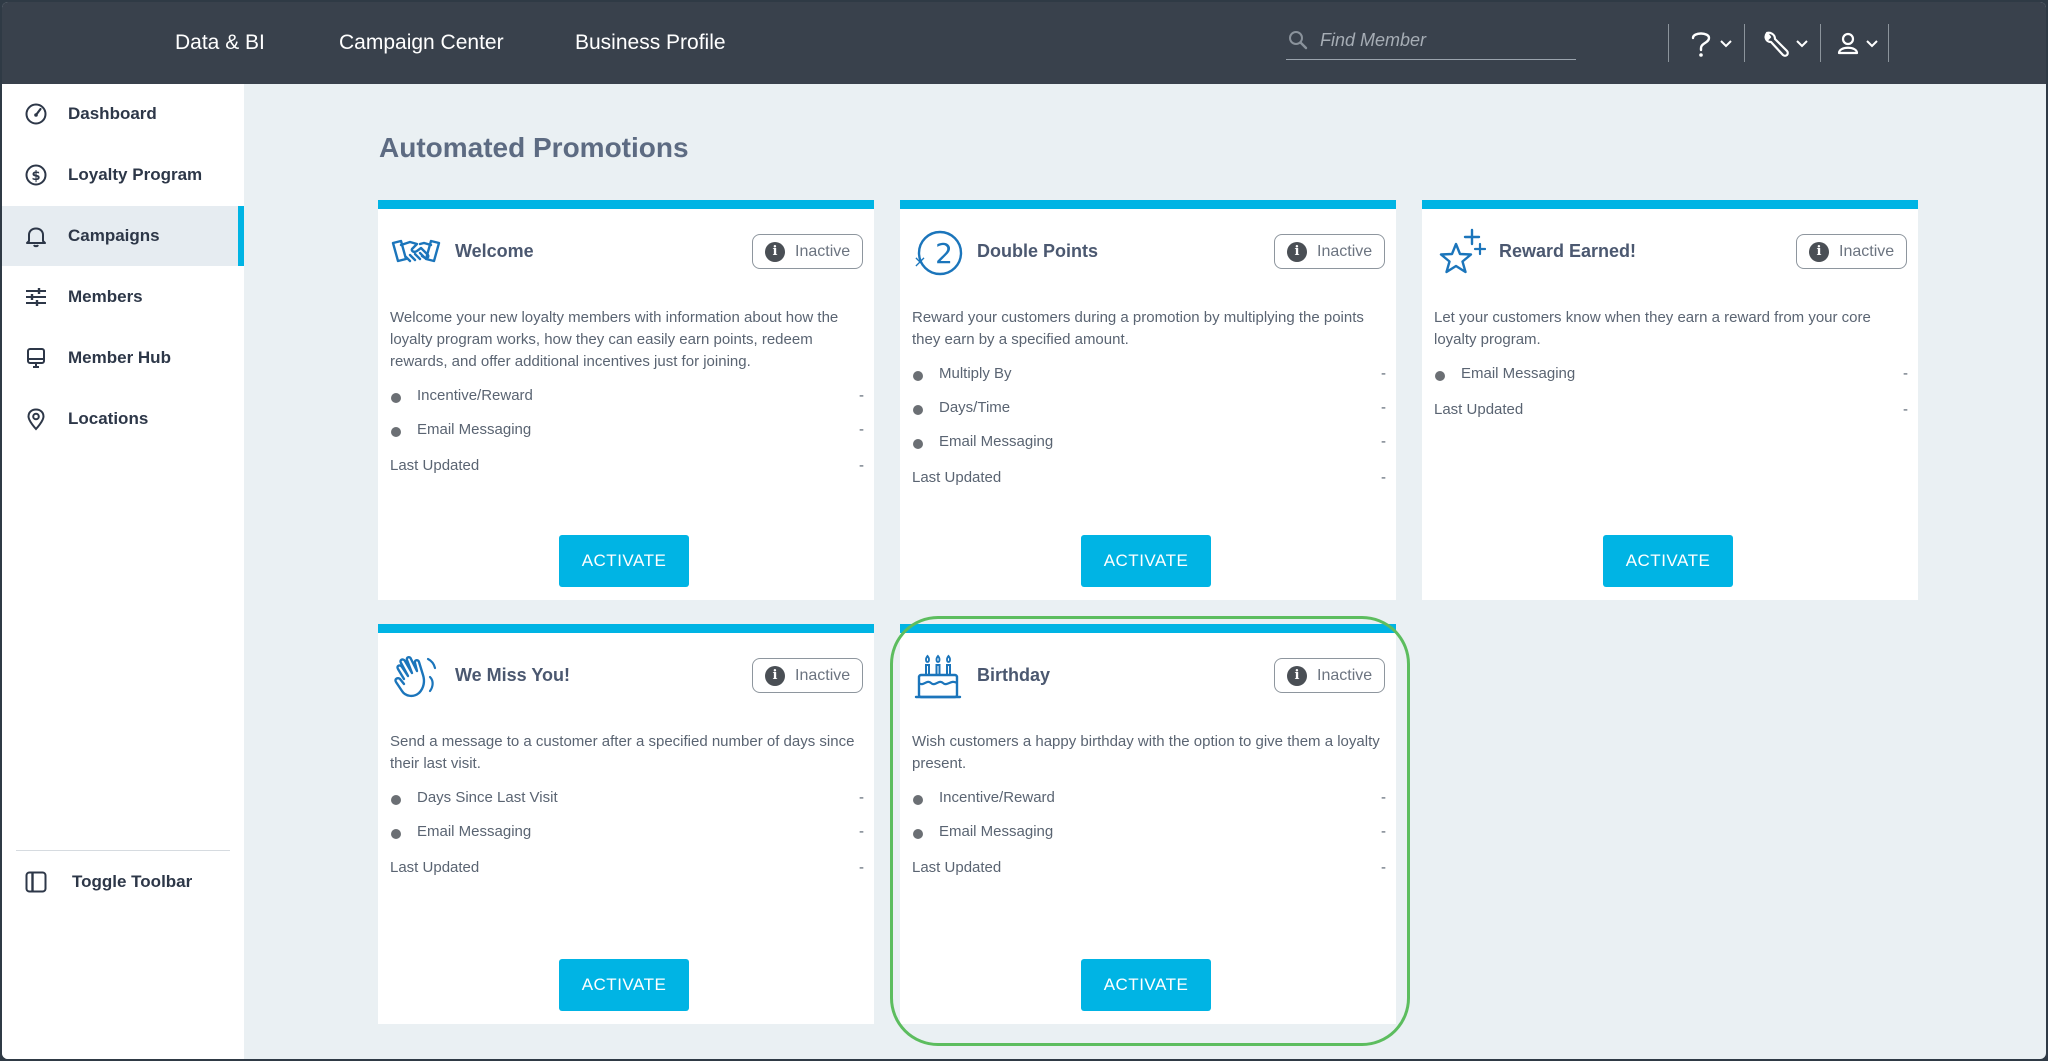  I want to click on toggle-toolbar-button: Toggle Toolbar, so click(123, 882).